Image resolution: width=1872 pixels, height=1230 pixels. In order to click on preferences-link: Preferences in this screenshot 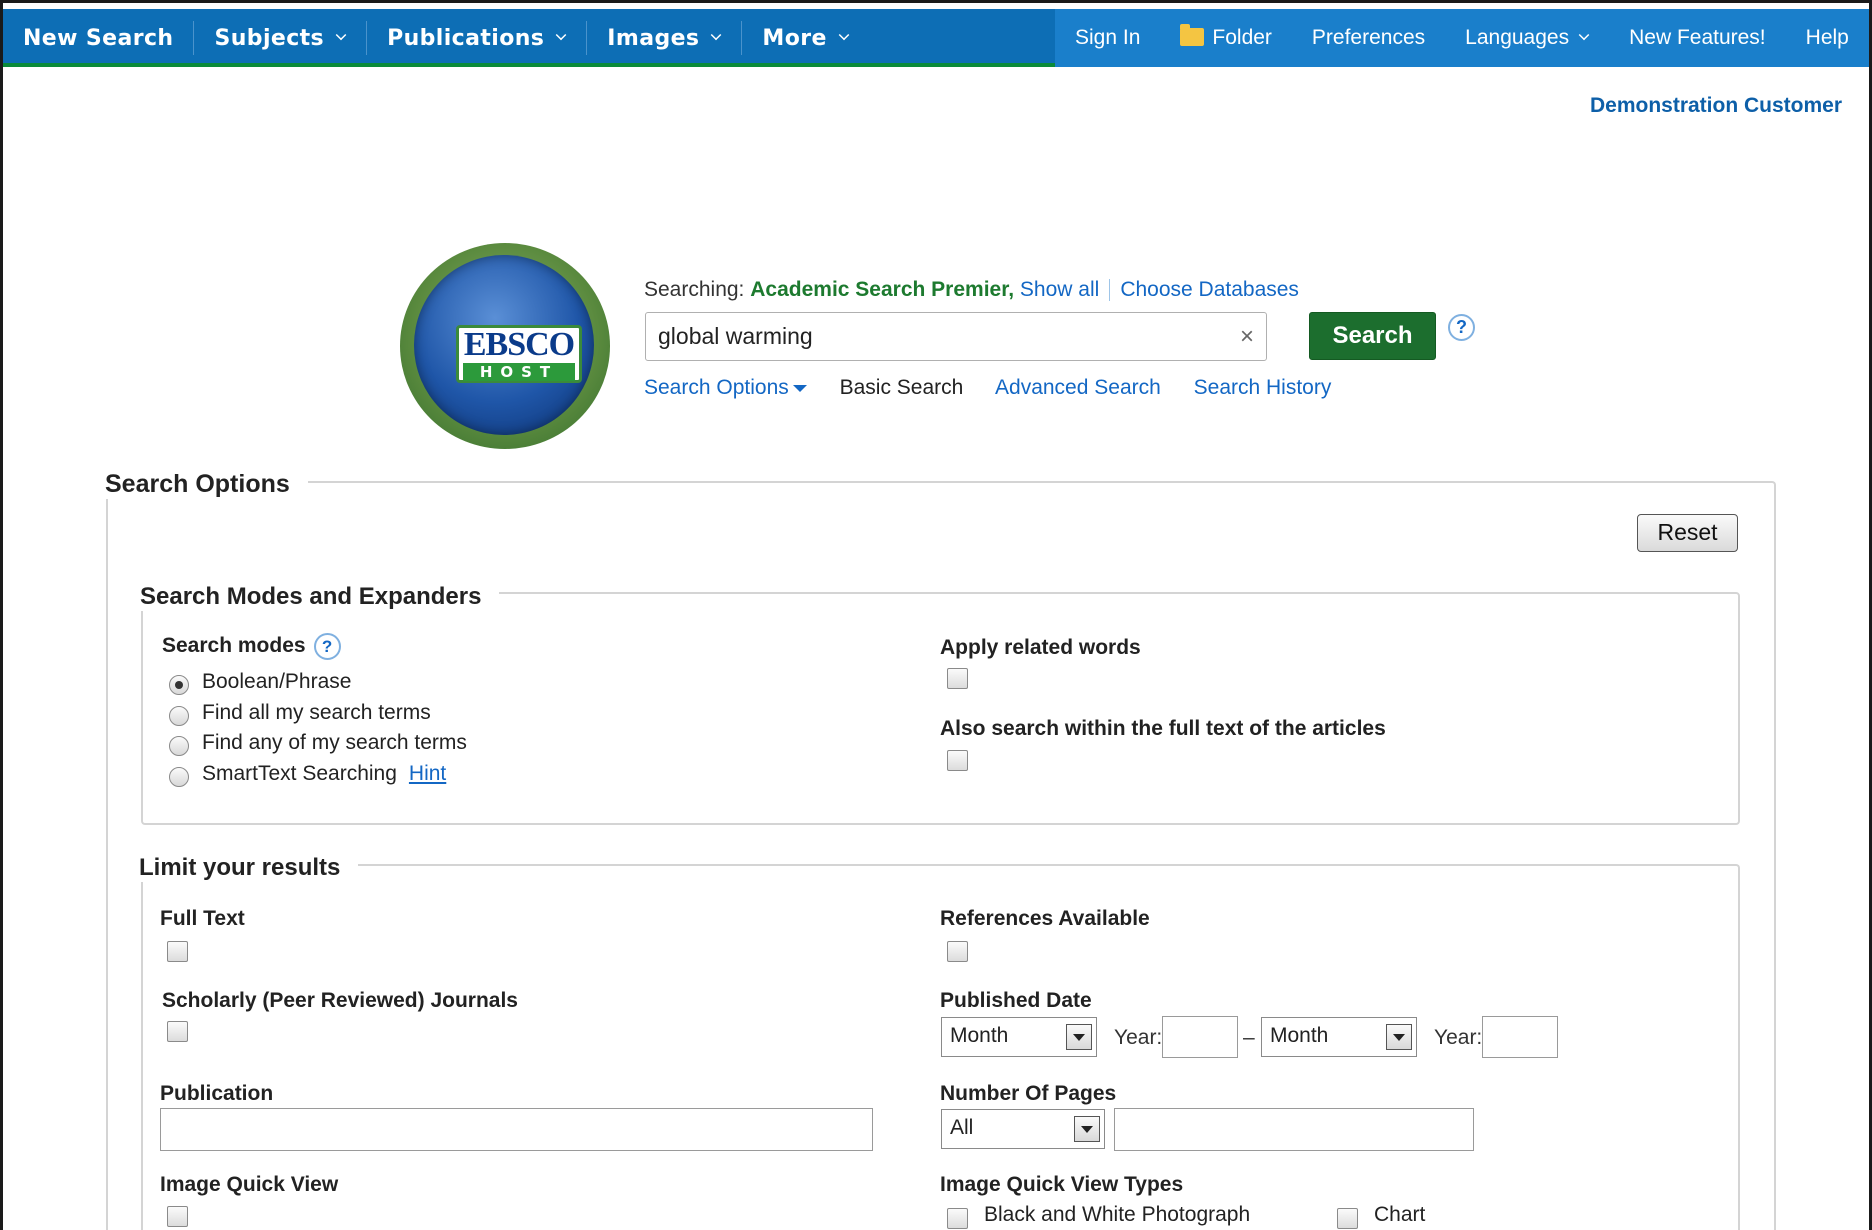, I will do `click(1368, 38)`.